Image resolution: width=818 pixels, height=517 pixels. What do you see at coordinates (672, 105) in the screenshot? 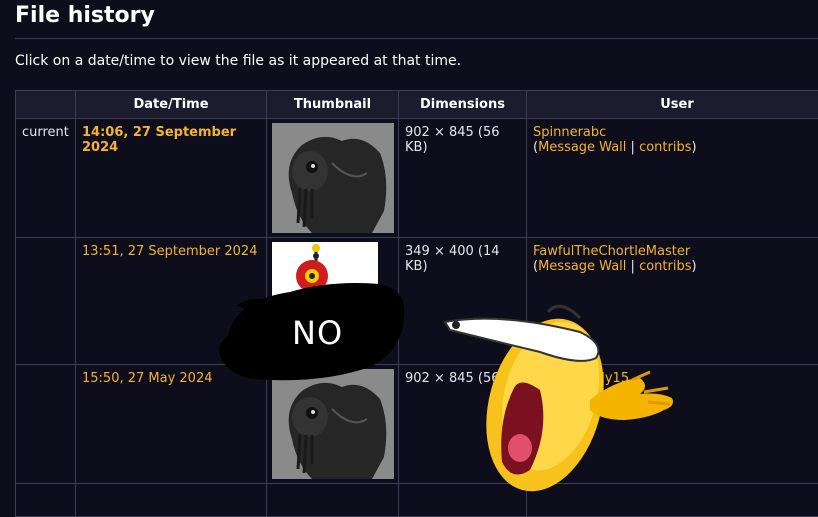
I see `column-header-user: User` at bounding box center [672, 105].